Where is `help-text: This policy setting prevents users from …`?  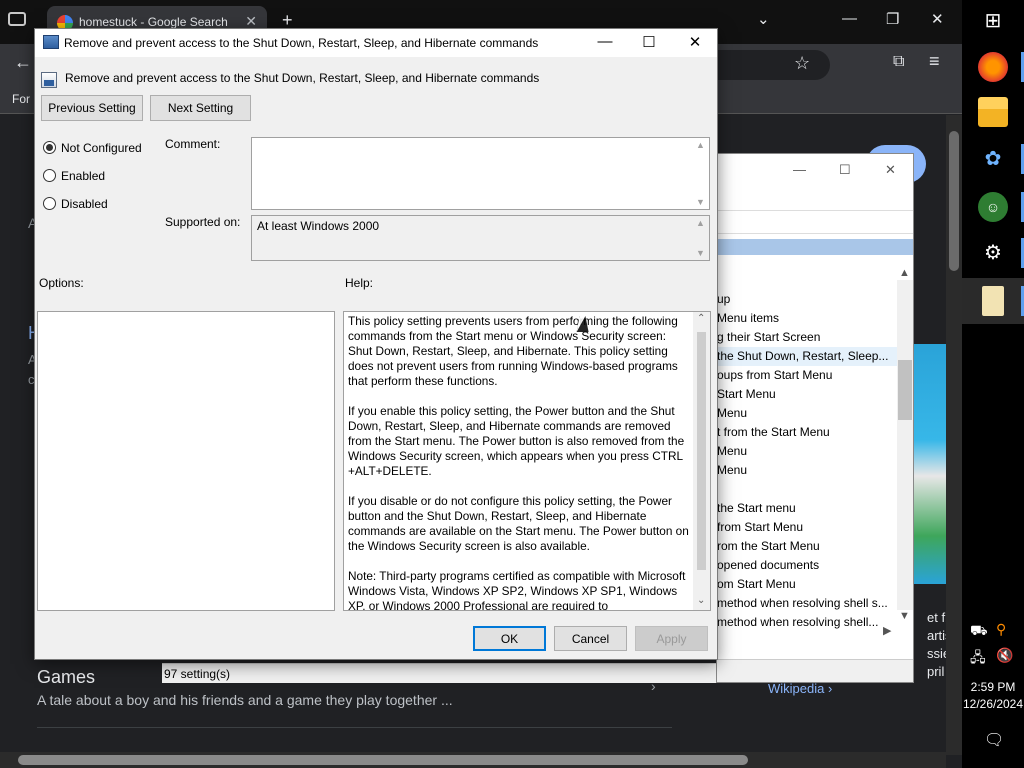 help-text: This policy setting prevents users from … is located at coordinates (520, 462).